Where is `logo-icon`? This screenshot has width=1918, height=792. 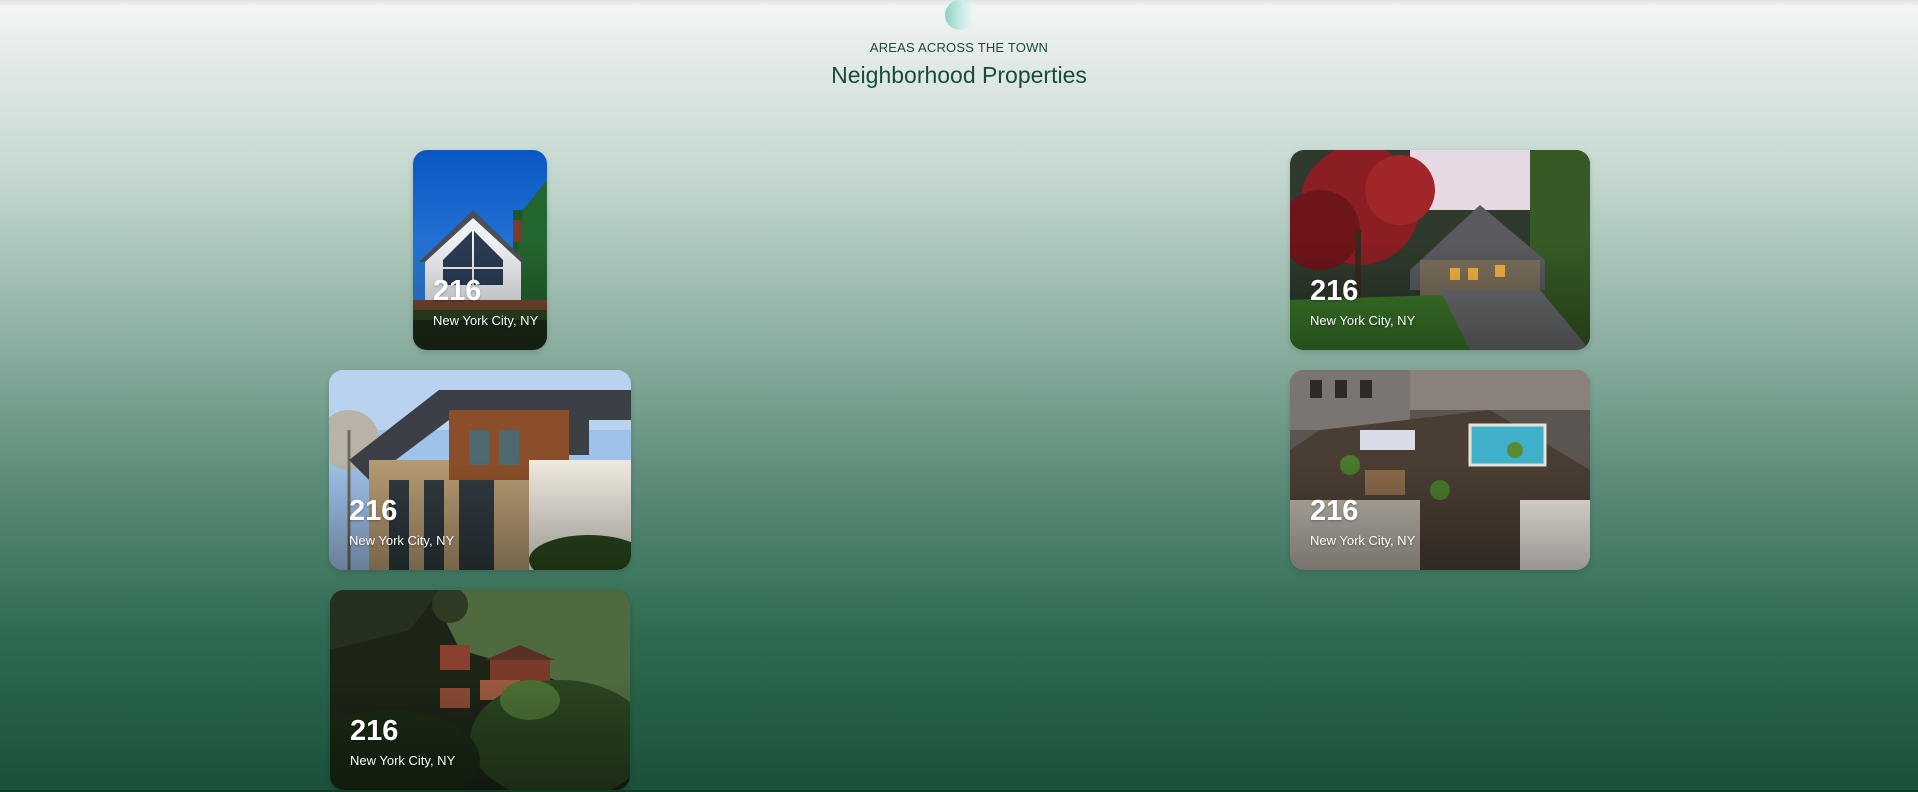 logo-icon is located at coordinates (960, 15).